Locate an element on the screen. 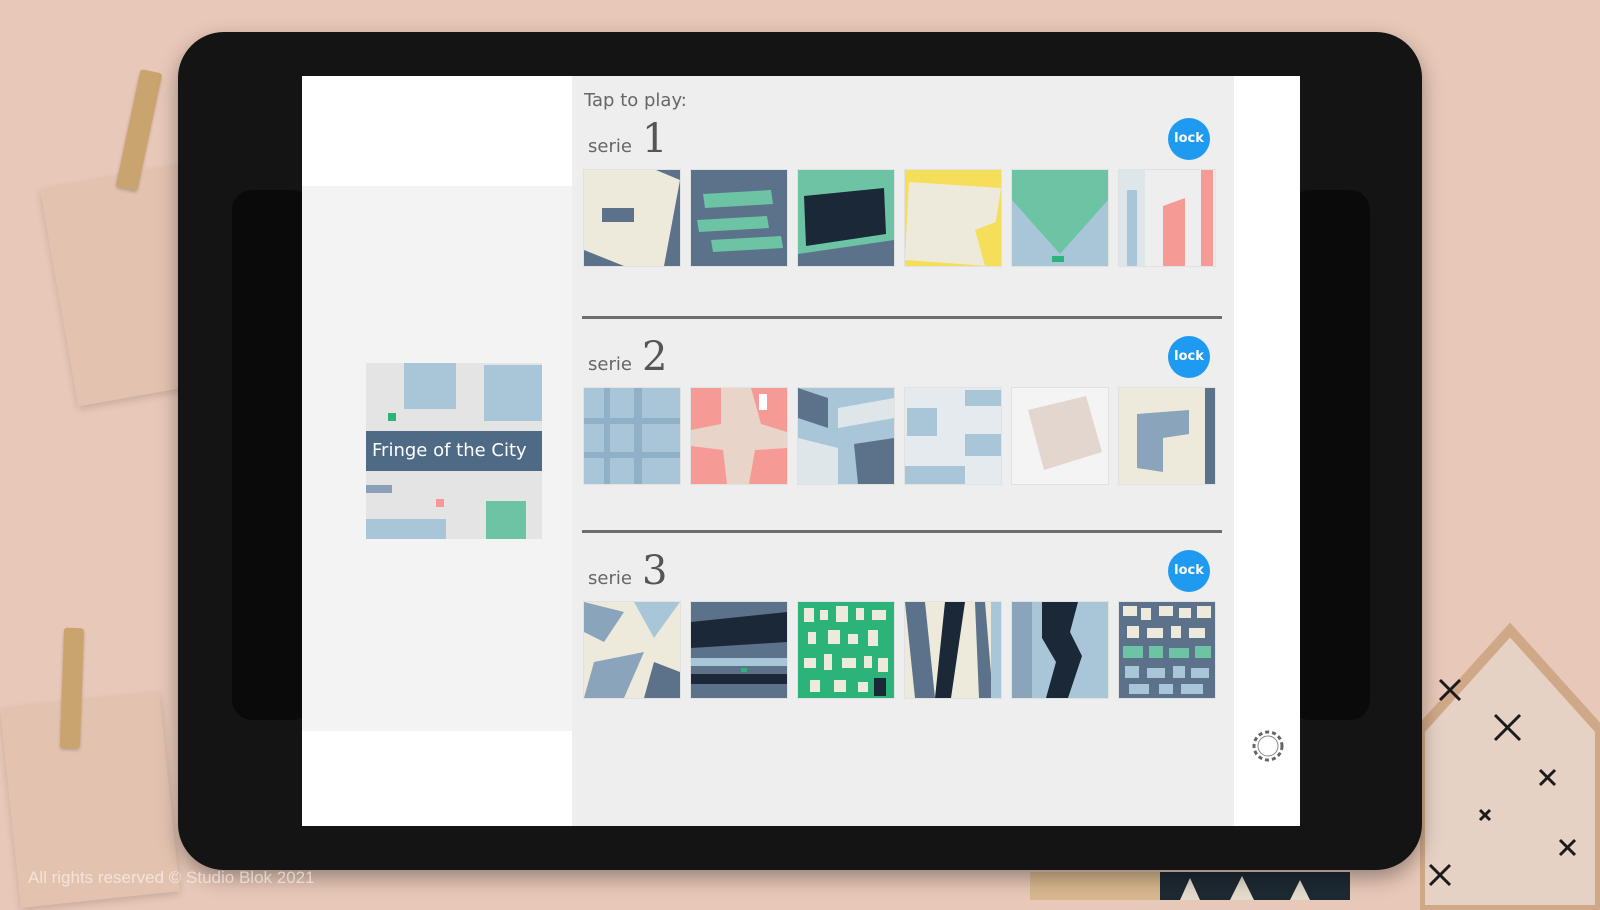 This screenshot has height=910, width=1600. decor-house is located at coordinates (1510, 766).